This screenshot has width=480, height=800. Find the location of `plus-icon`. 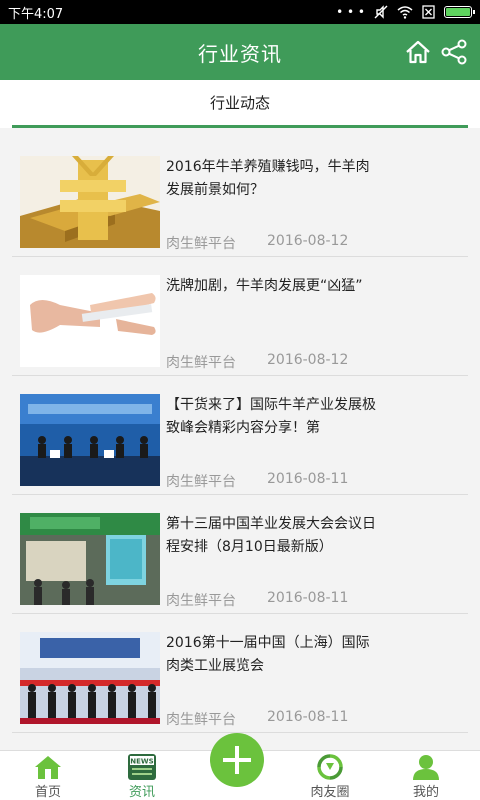

plus-icon is located at coordinates (237, 760).